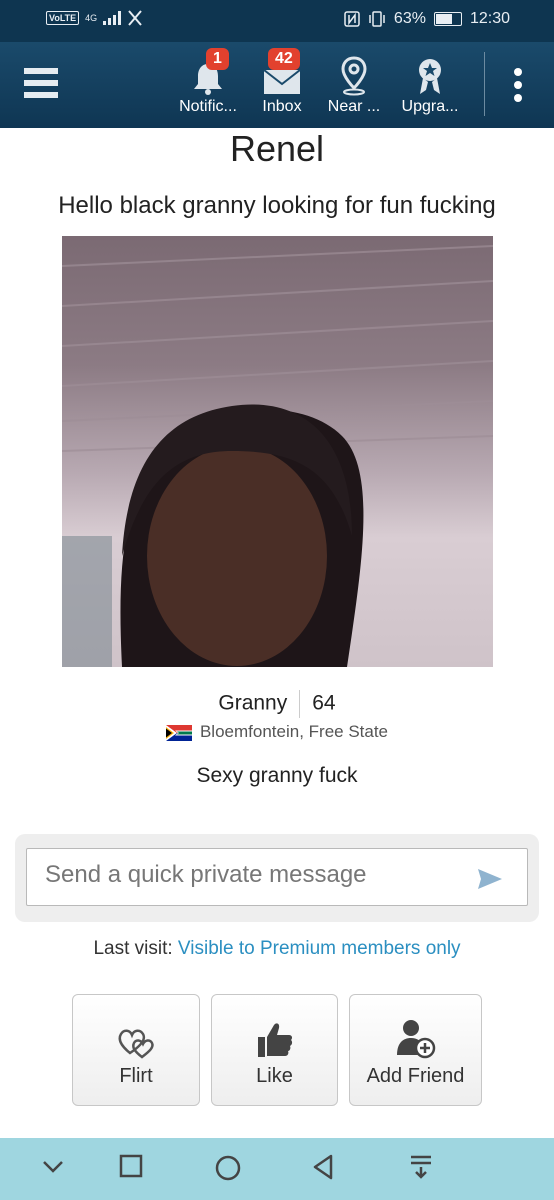 Image resolution: width=554 pixels, height=1200 pixels. Describe the element at coordinates (274, 1040) in the screenshot. I see `thumbs-up-icon` at that location.